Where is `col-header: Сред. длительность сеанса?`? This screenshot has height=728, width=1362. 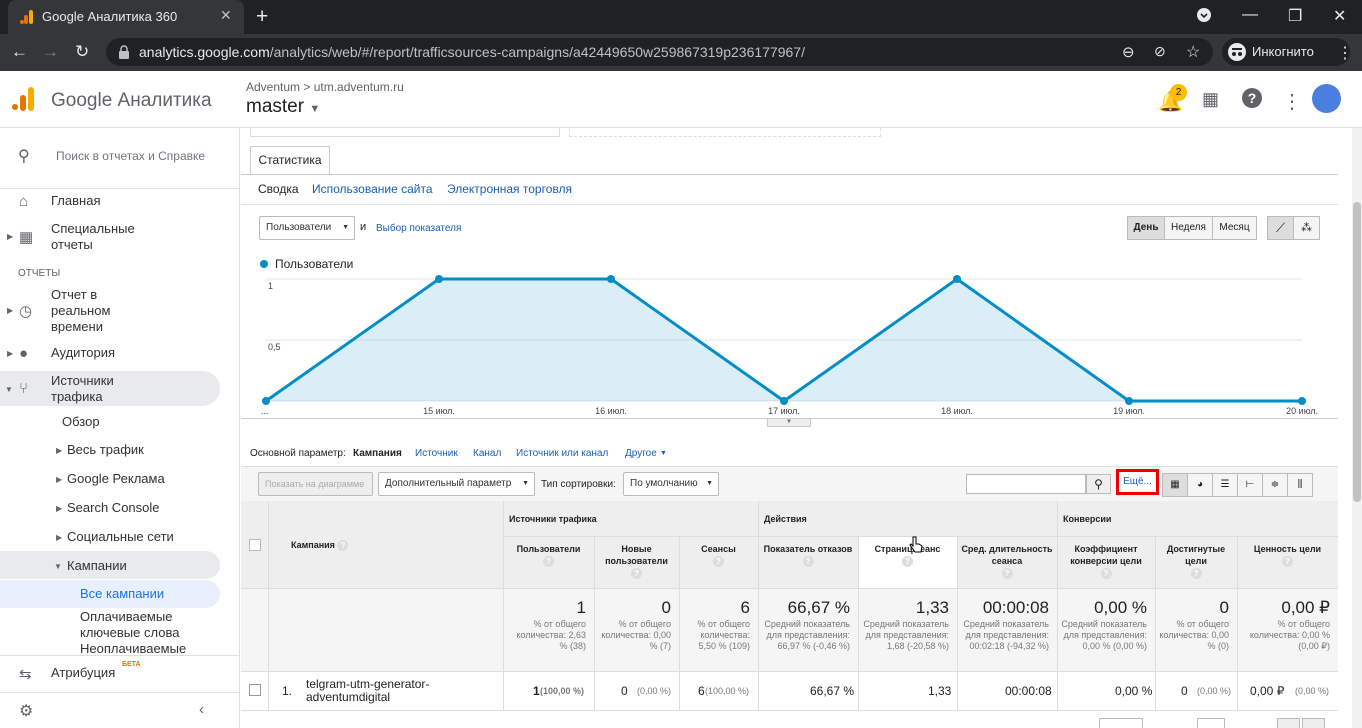
col-header: Сред. длительность сеанса? is located at coordinates (1007, 561).